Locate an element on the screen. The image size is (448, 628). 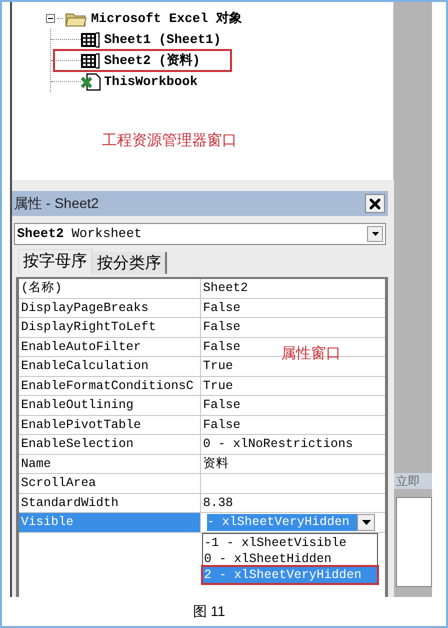
annotation-text: 工程资源管理器窗口 is located at coordinates (170, 141).